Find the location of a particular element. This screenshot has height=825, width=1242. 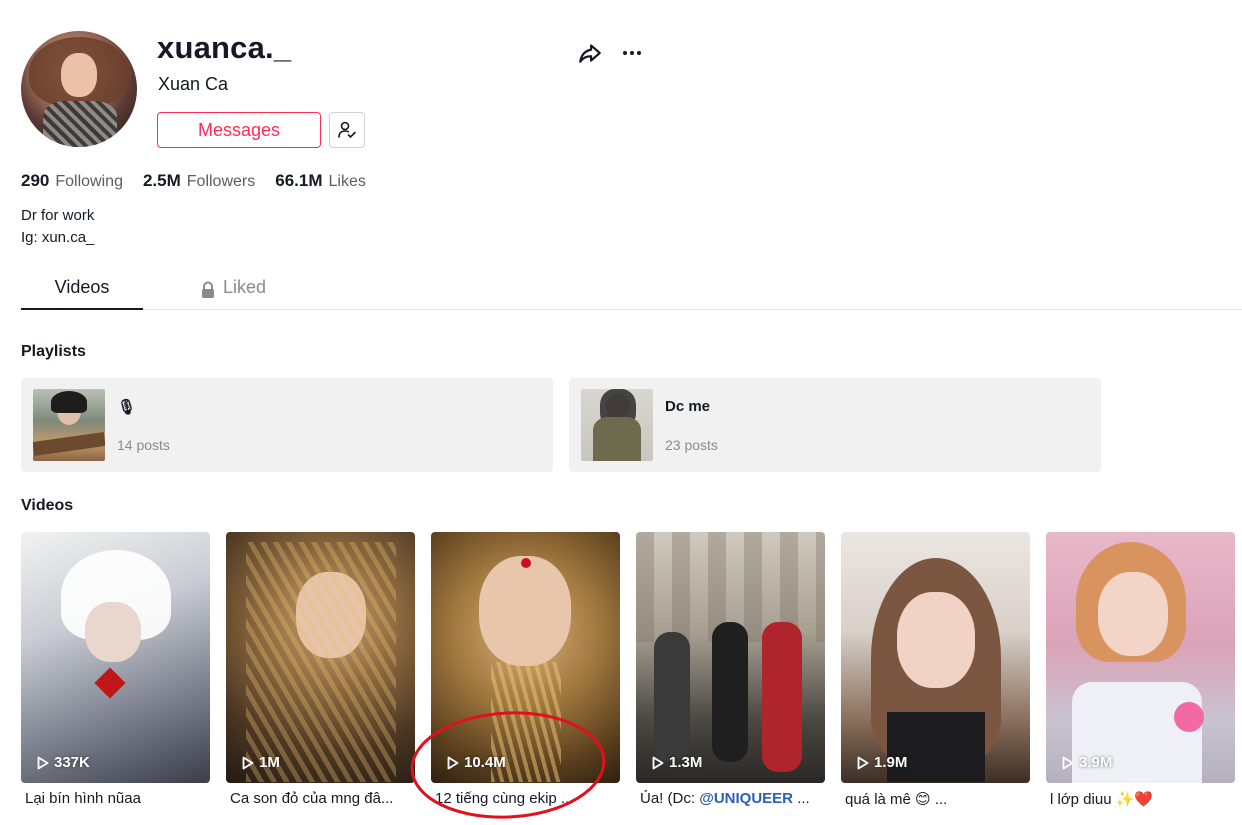

profile-stats: 290 Following 2.5M Followers 66.1M Likes is located at coordinates (193, 181).